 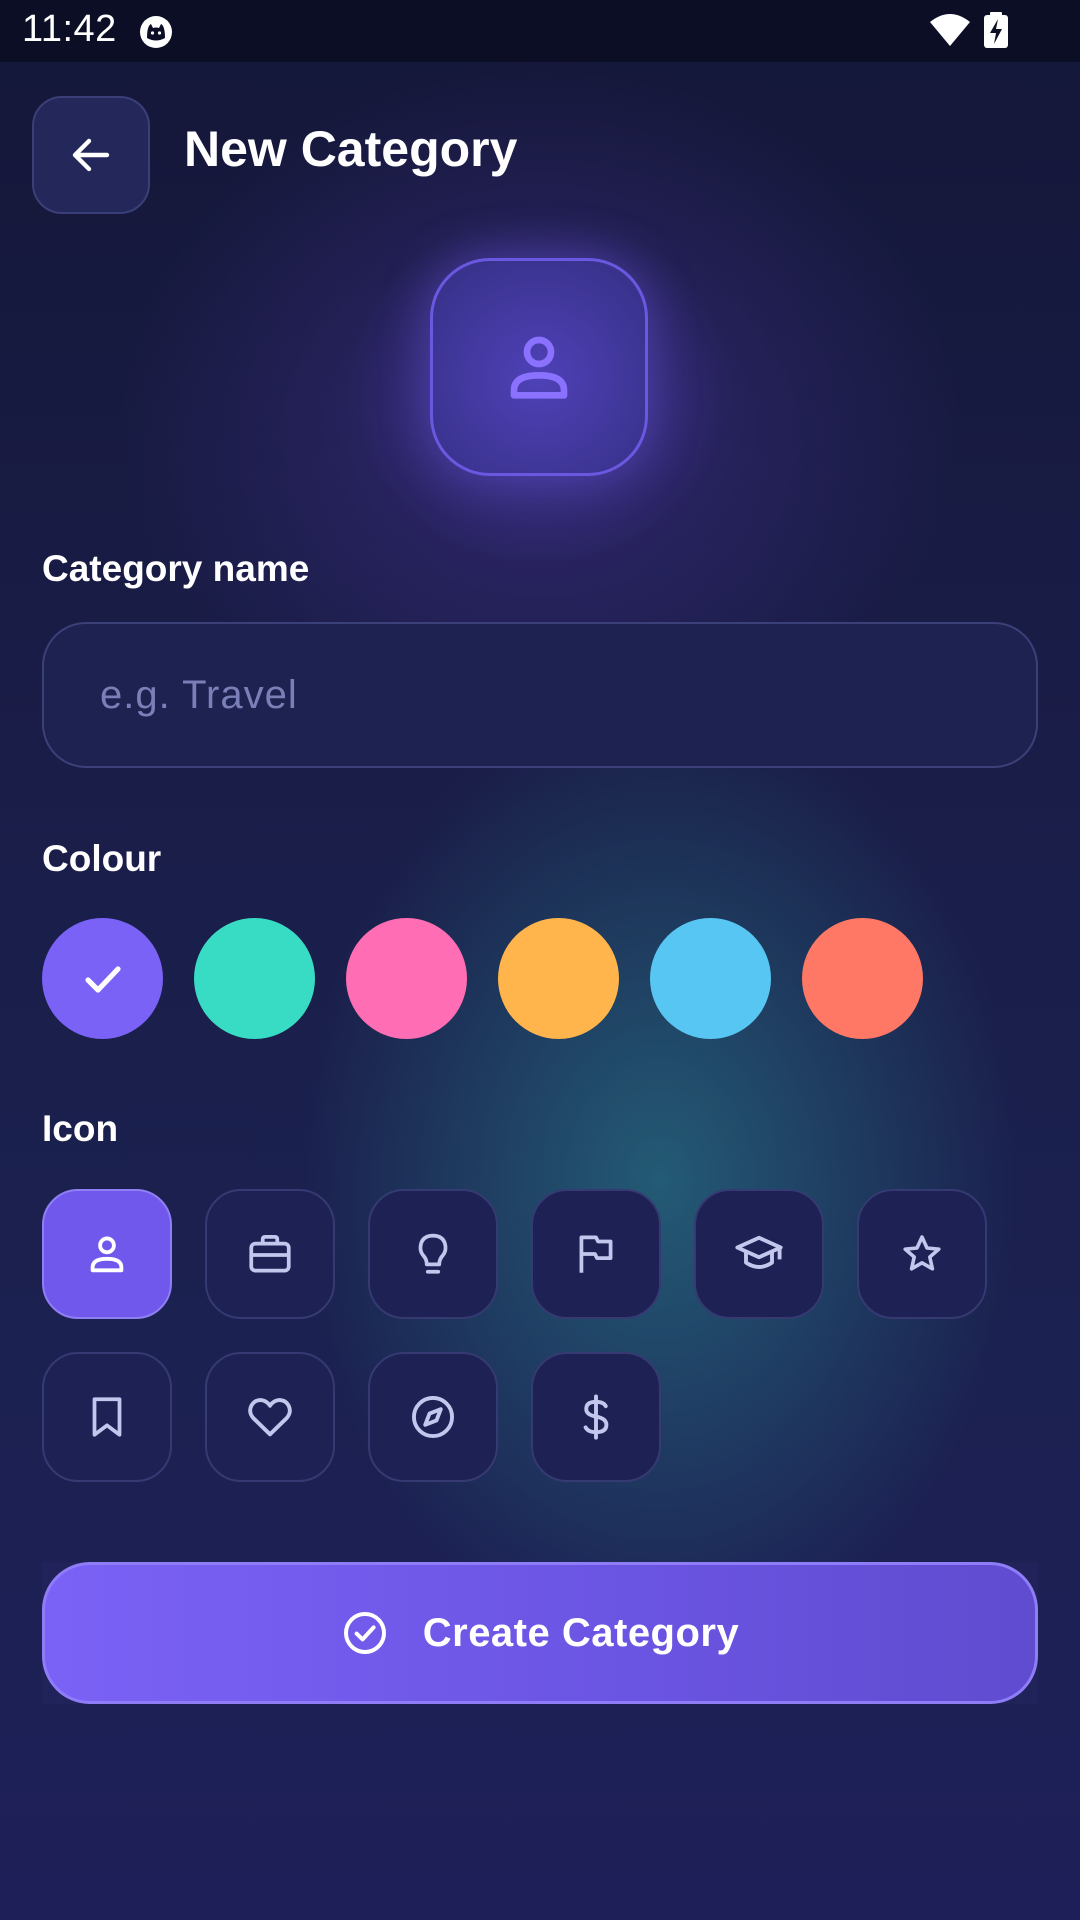 What do you see at coordinates (156, 32) in the screenshot?
I see `cat-notification-icon` at bounding box center [156, 32].